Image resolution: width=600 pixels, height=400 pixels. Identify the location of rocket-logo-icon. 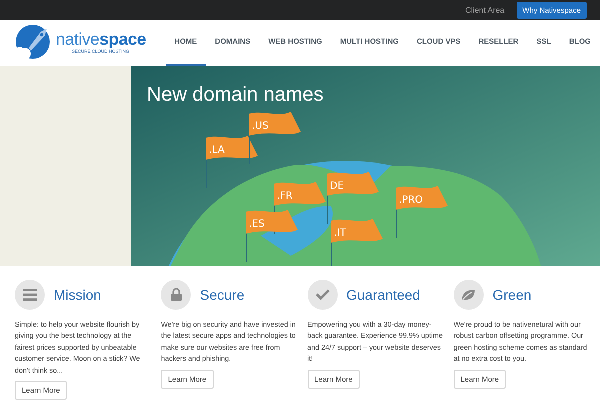
(34, 43).